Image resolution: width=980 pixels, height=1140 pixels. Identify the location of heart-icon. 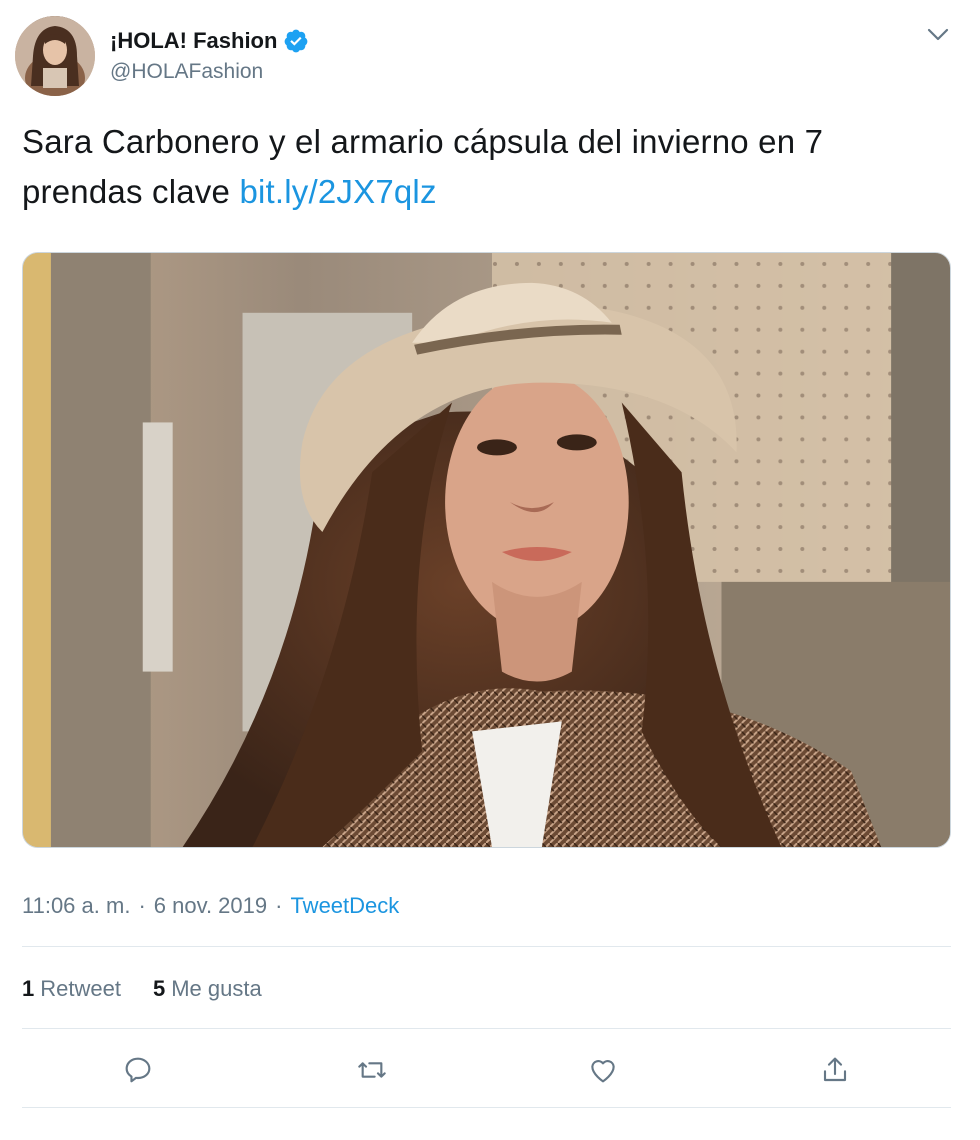
(603, 1071).